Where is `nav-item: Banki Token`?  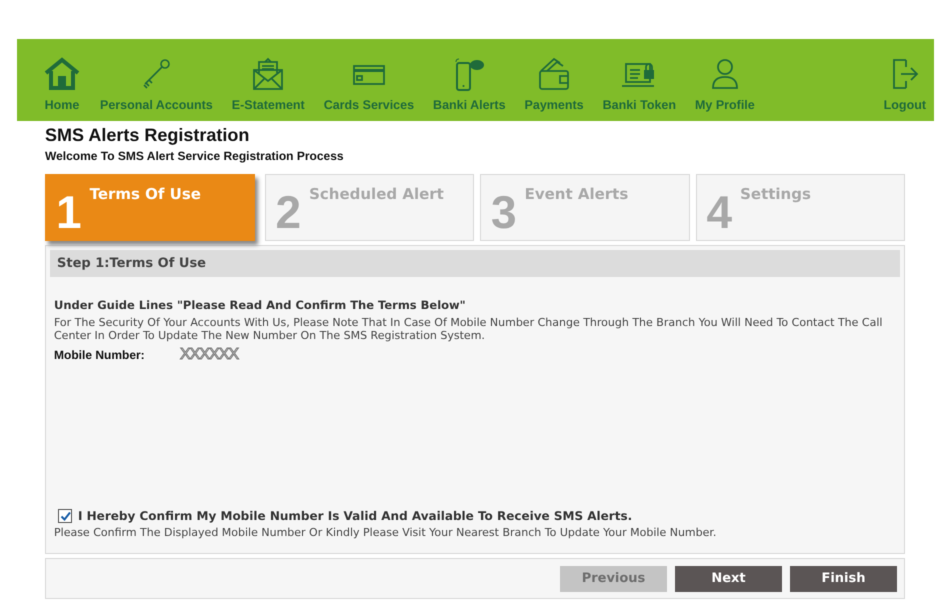 nav-item: Banki Token is located at coordinates (639, 80).